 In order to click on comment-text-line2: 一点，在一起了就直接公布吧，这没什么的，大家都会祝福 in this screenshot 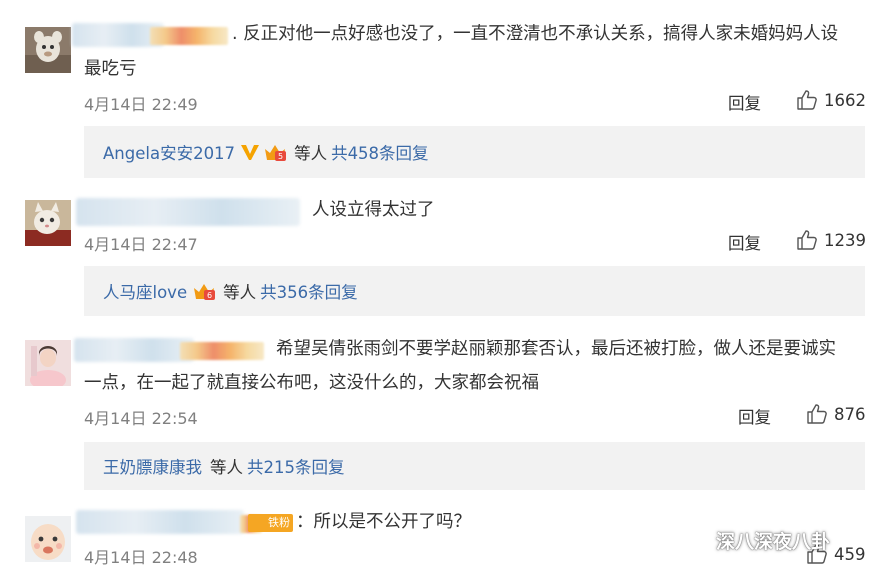, I will do `click(311, 383)`.